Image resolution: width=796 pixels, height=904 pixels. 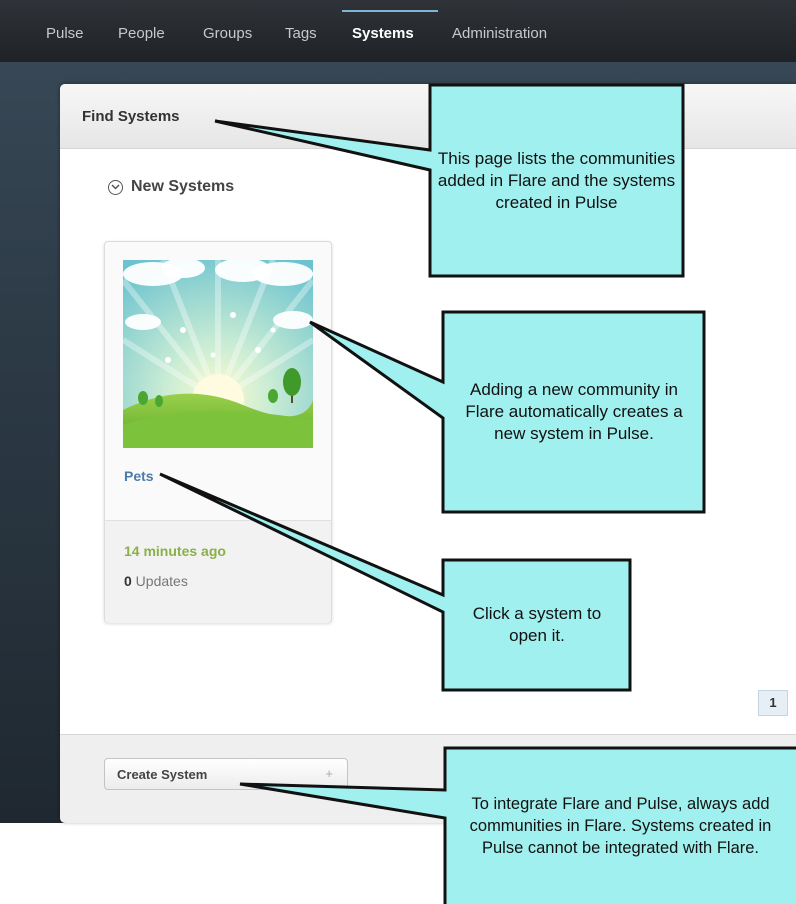 What do you see at coordinates (141, 33) in the screenshot?
I see `nav-item-people: People` at bounding box center [141, 33].